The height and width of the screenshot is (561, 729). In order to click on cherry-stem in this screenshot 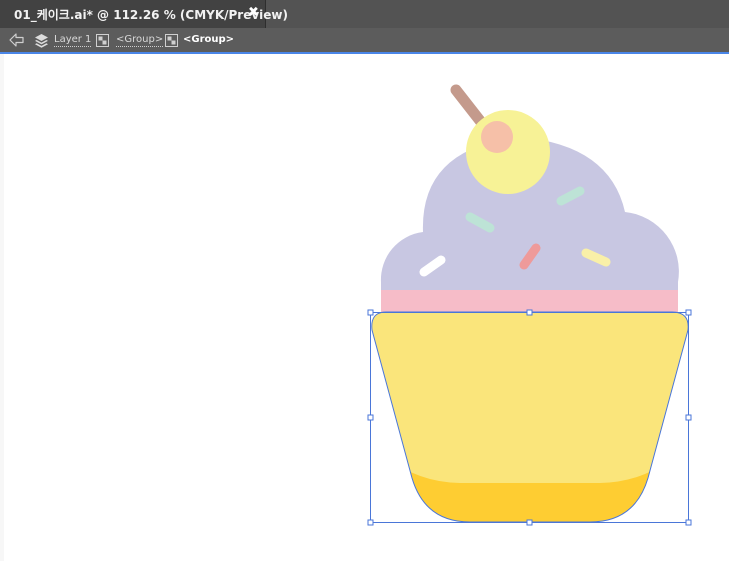, I will do `click(468, 106)`.